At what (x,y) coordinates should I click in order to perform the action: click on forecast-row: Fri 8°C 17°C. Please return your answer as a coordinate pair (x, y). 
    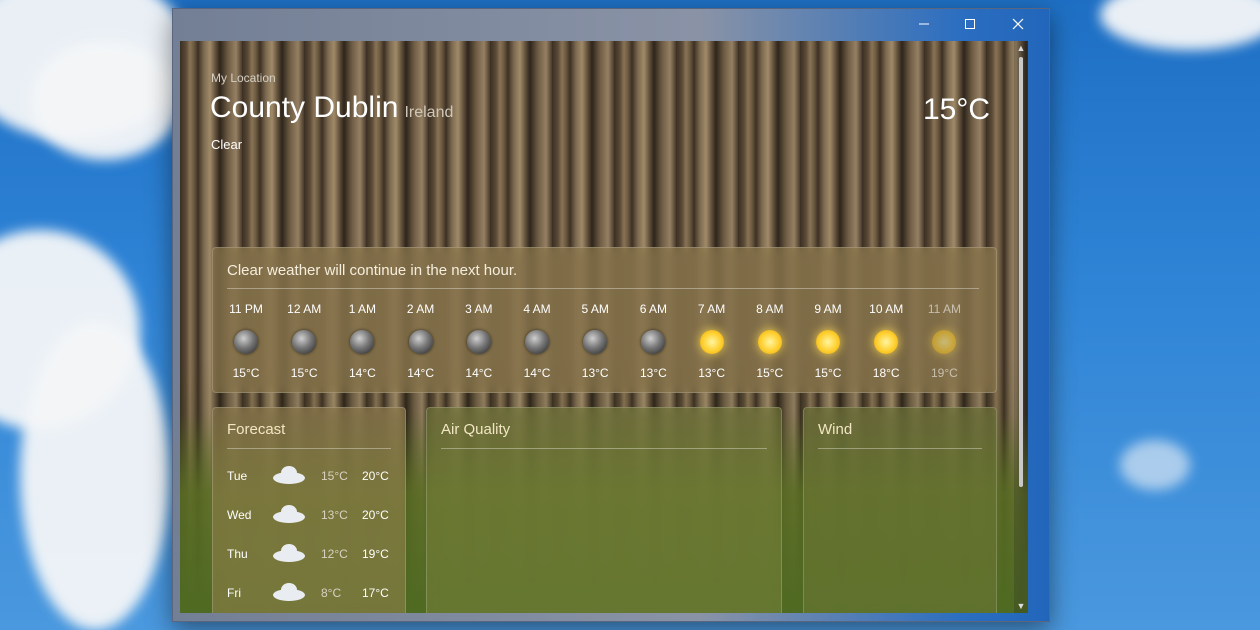
    Looking at the image, I should click on (312, 593).